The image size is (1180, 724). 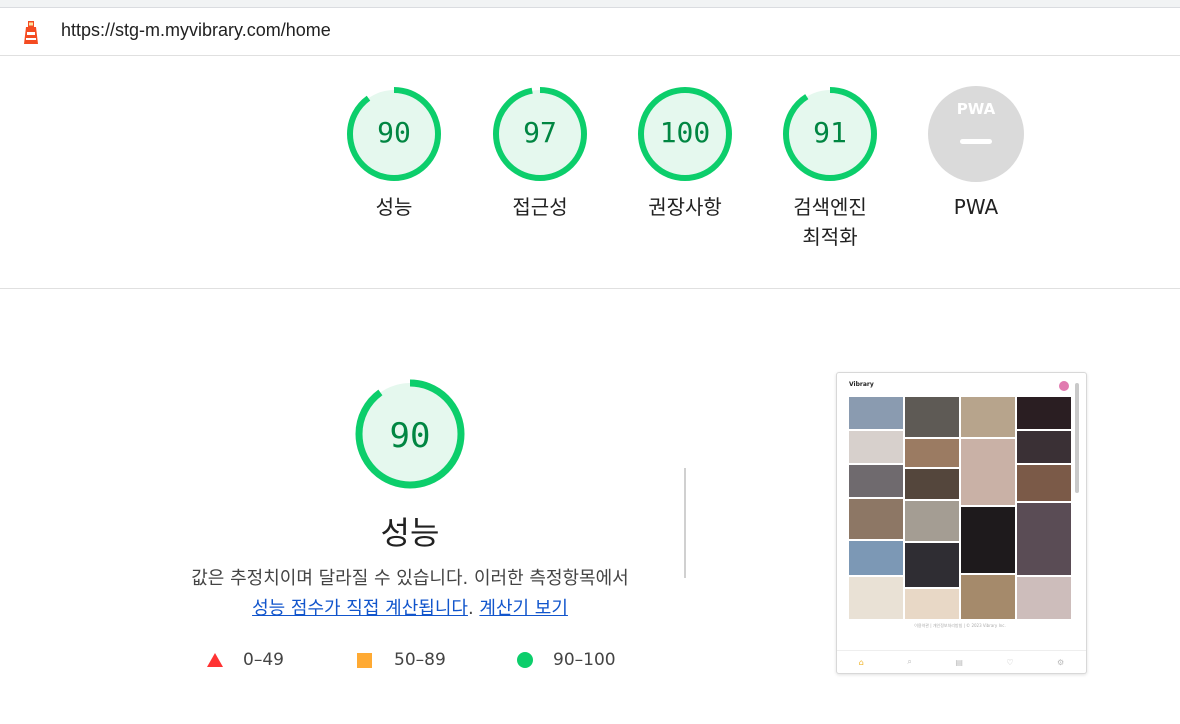 What do you see at coordinates (976, 207) in the screenshot?
I see `gauge-label: PWA` at bounding box center [976, 207].